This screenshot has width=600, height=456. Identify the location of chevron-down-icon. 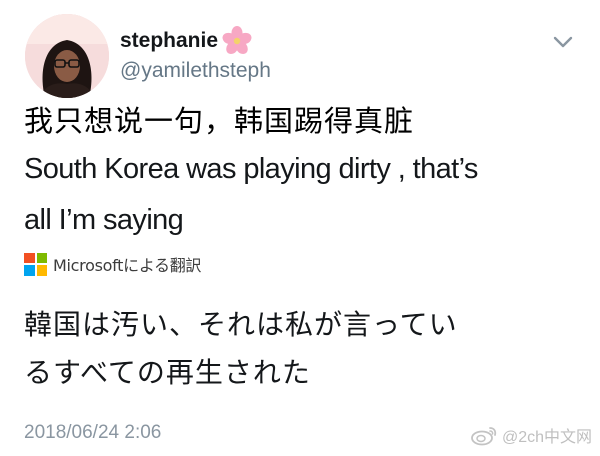
(563, 42).